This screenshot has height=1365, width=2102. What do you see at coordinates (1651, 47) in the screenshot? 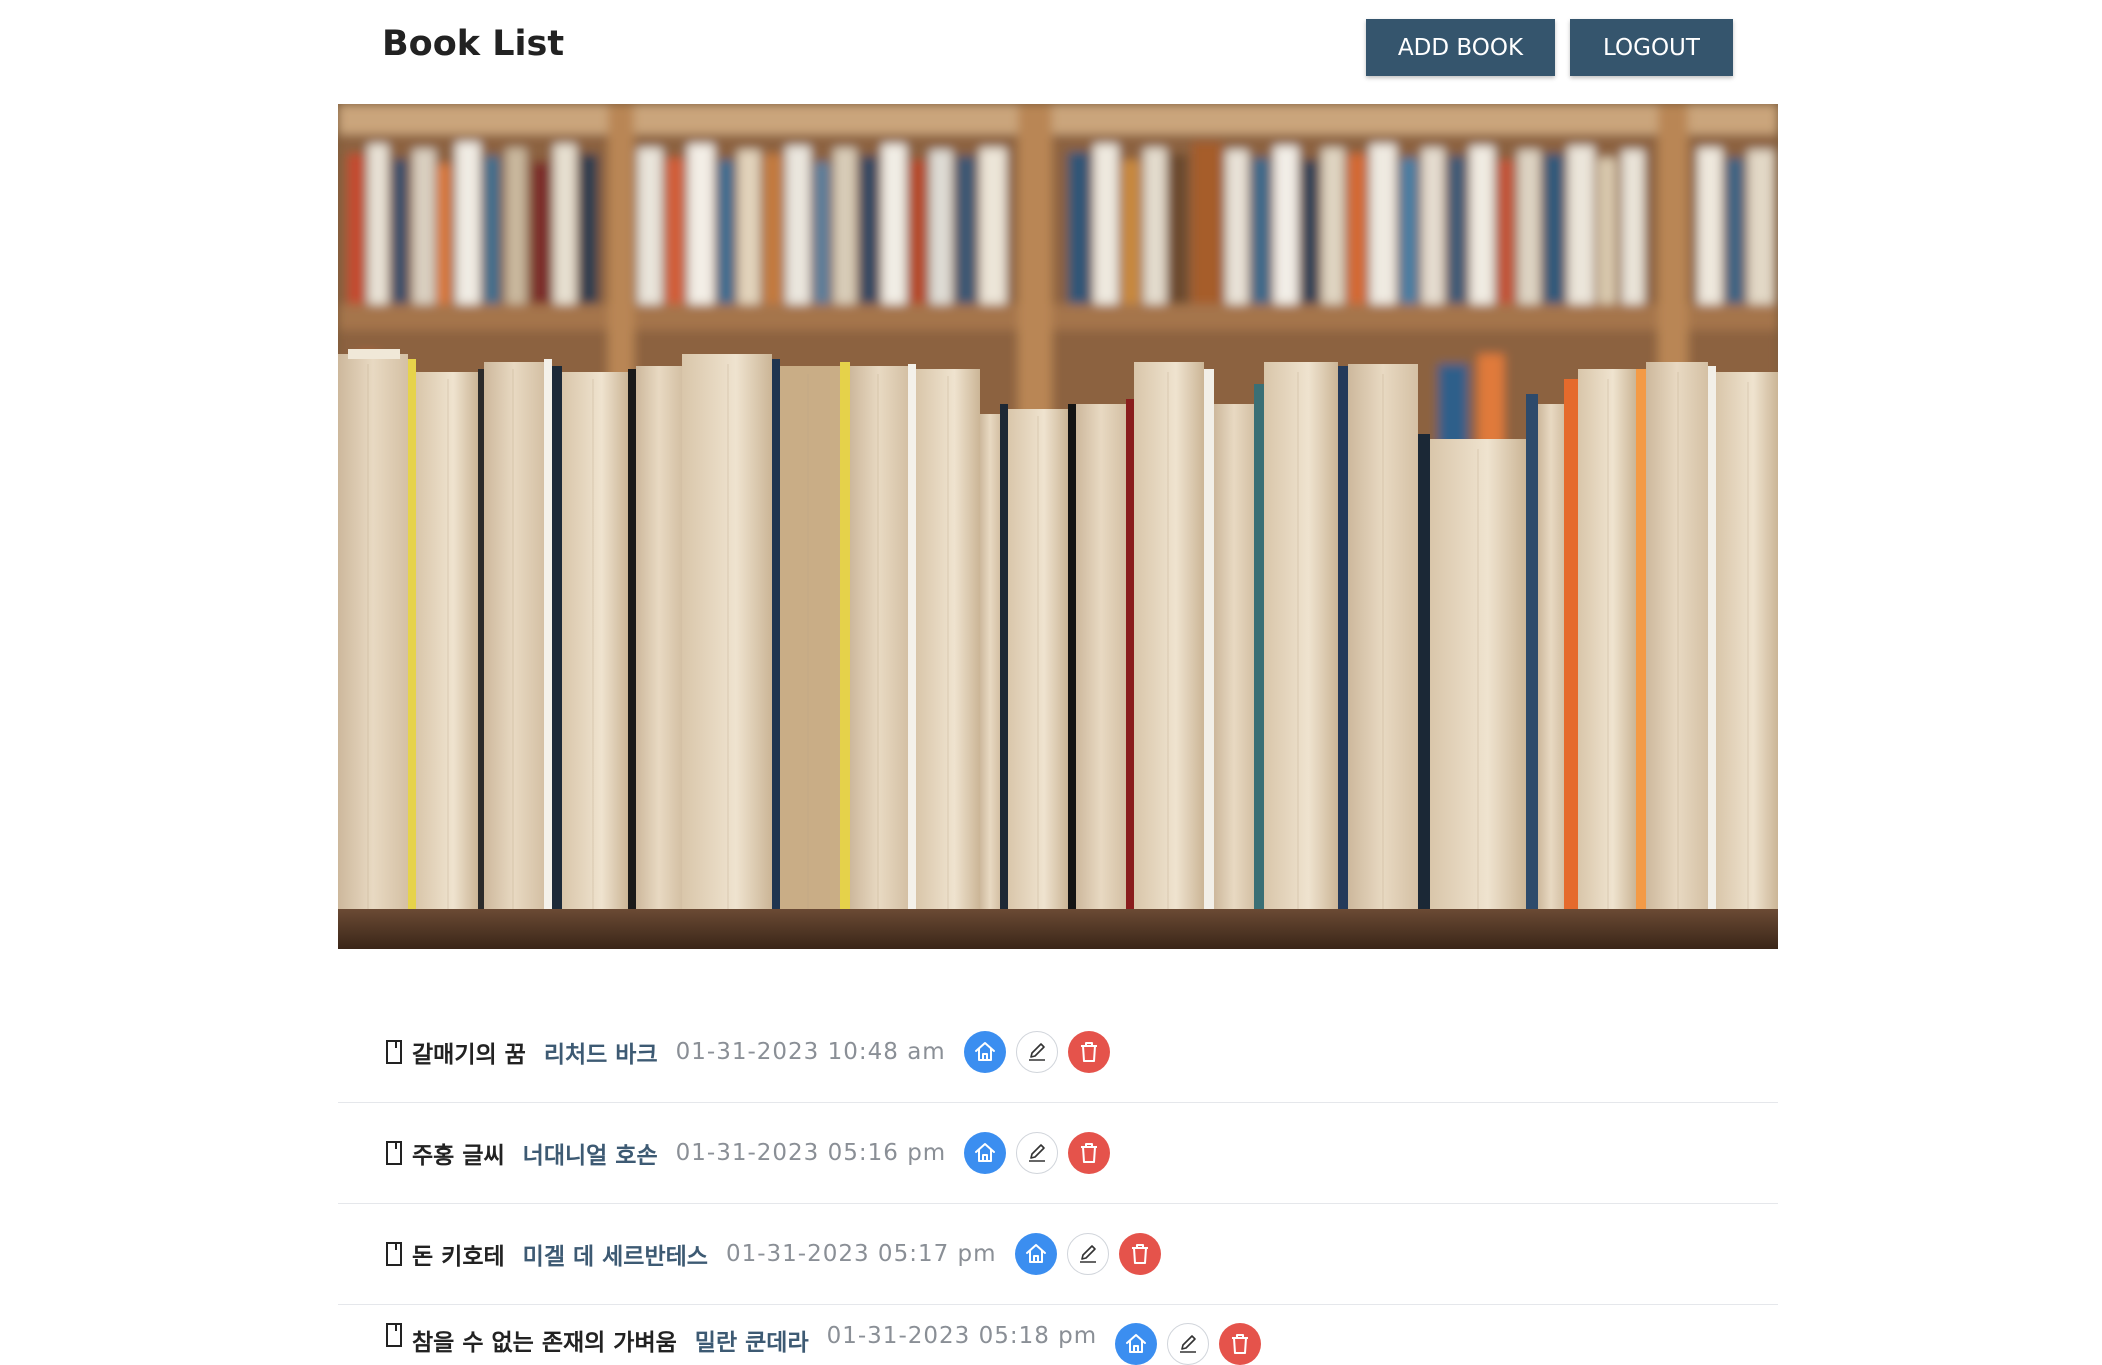
I see `logout-button: LOGOUT` at bounding box center [1651, 47].